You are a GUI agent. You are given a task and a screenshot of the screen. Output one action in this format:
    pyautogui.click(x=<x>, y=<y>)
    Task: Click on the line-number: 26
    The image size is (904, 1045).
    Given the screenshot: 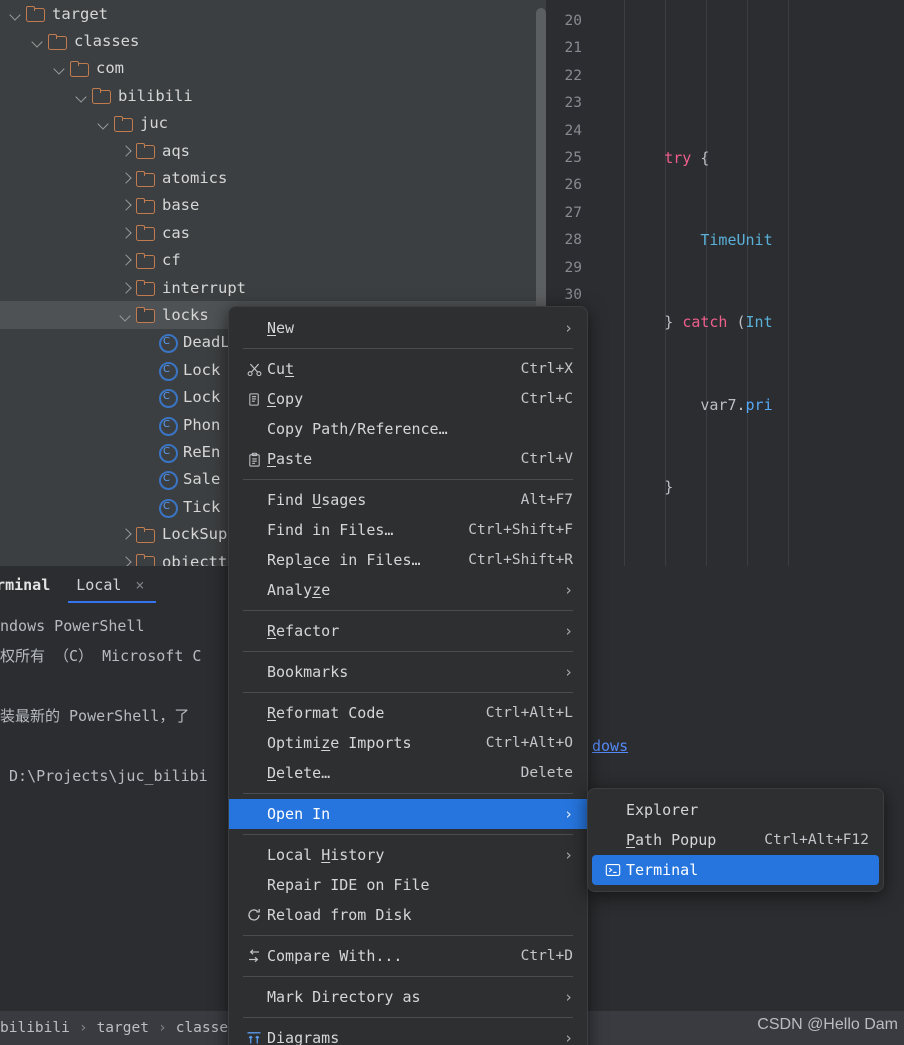 What is the action you would take?
    pyautogui.click(x=573, y=185)
    